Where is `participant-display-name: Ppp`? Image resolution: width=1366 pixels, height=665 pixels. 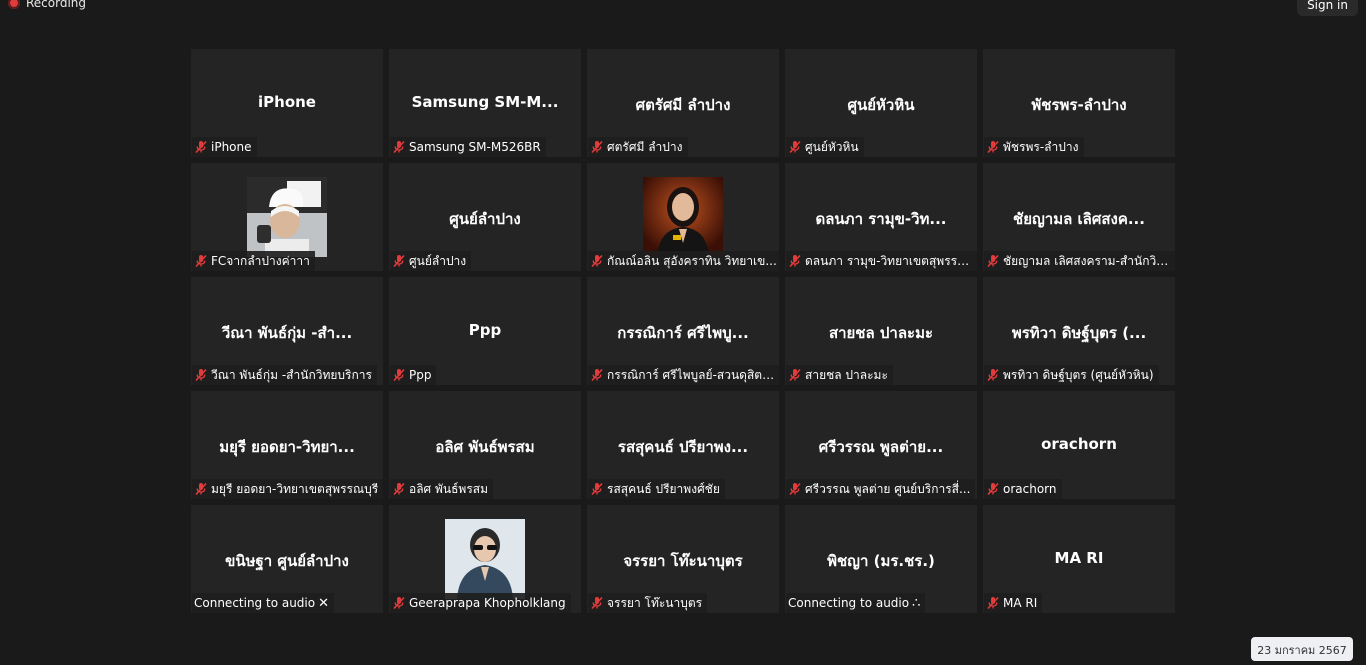 participant-display-name: Ppp is located at coordinates (485, 330).